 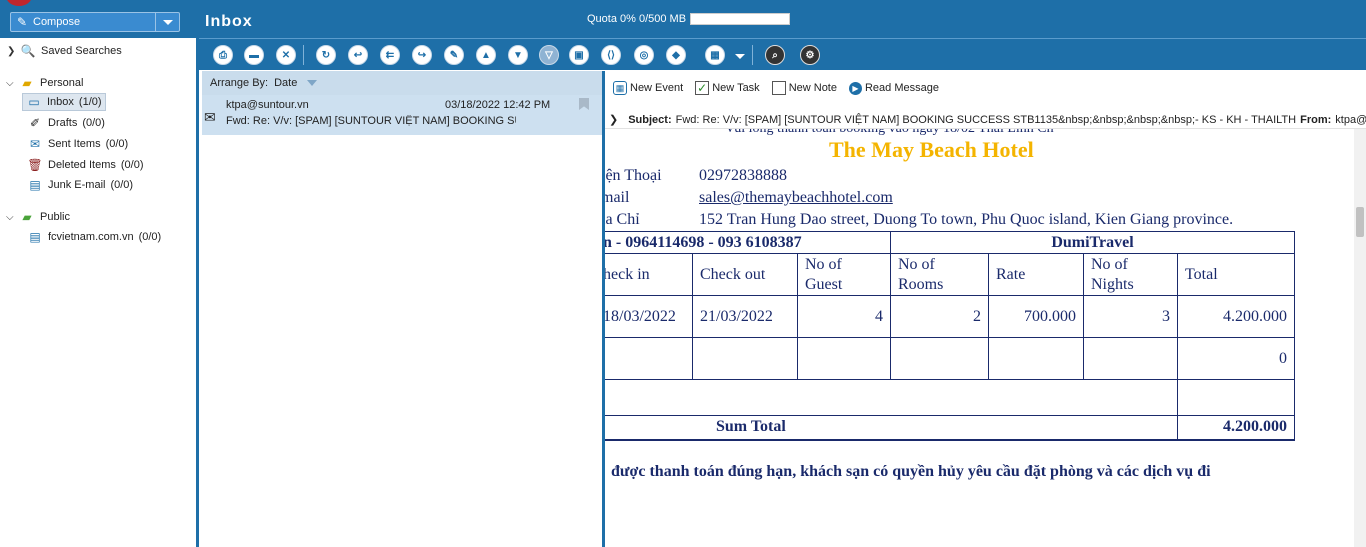 What do you see at coordinates (390, 55) in the screenshot?
I see `reply-all-icon: ⇇` at bounding box center [390, 55].